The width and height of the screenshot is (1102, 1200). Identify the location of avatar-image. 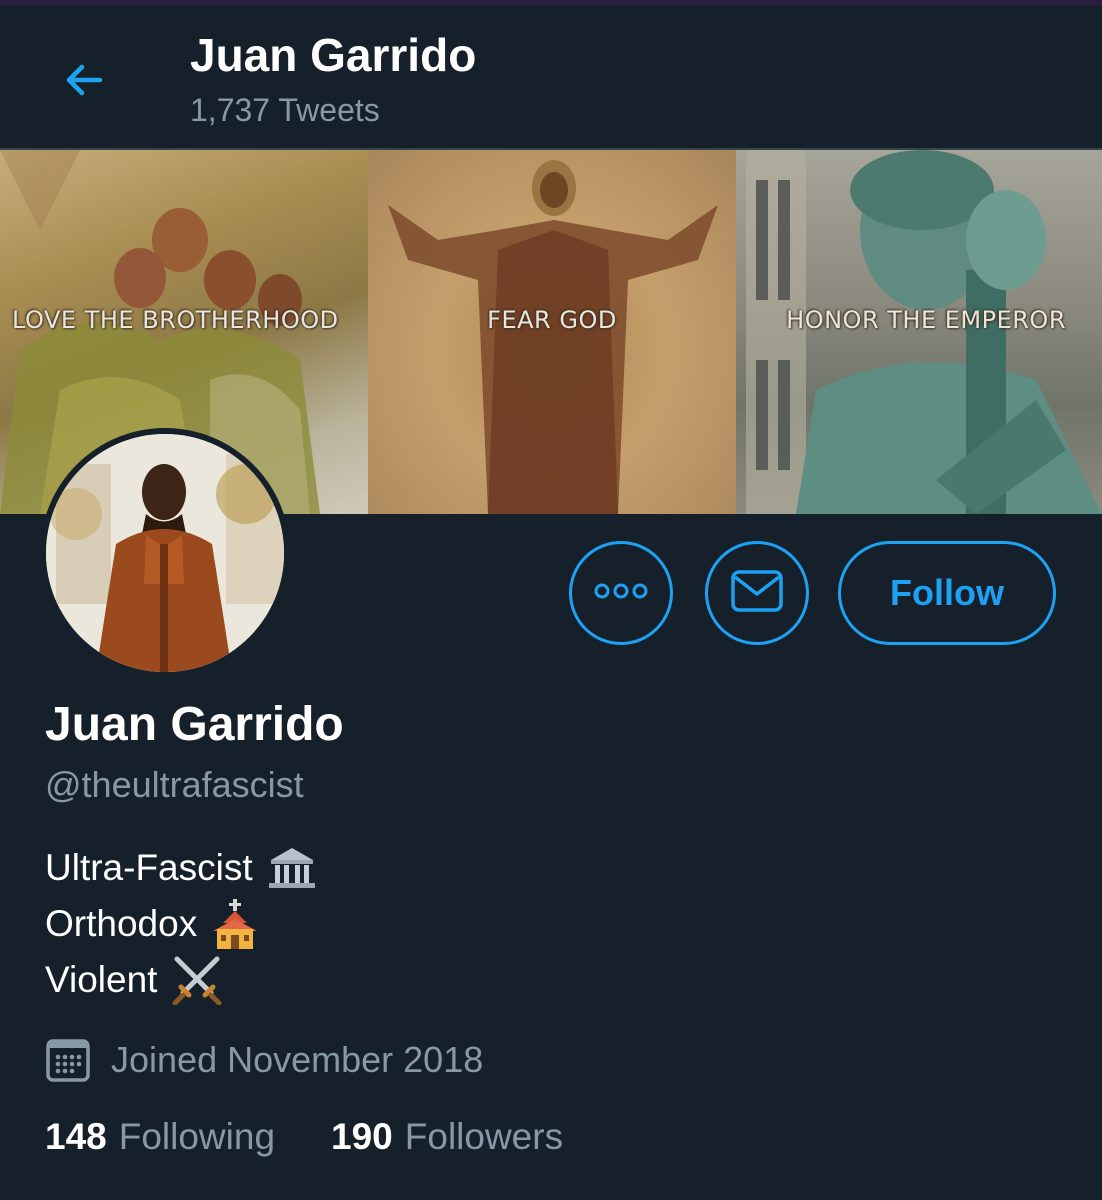
(165, 553).